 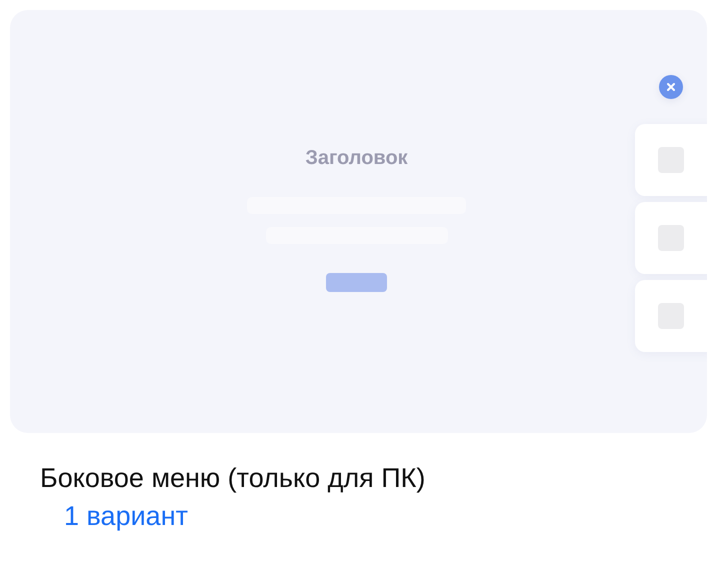 What do you see at coordinates (356, 159) in the screenshot?
I see `preview-title: Заголовок` at bounding box center [356, 159].